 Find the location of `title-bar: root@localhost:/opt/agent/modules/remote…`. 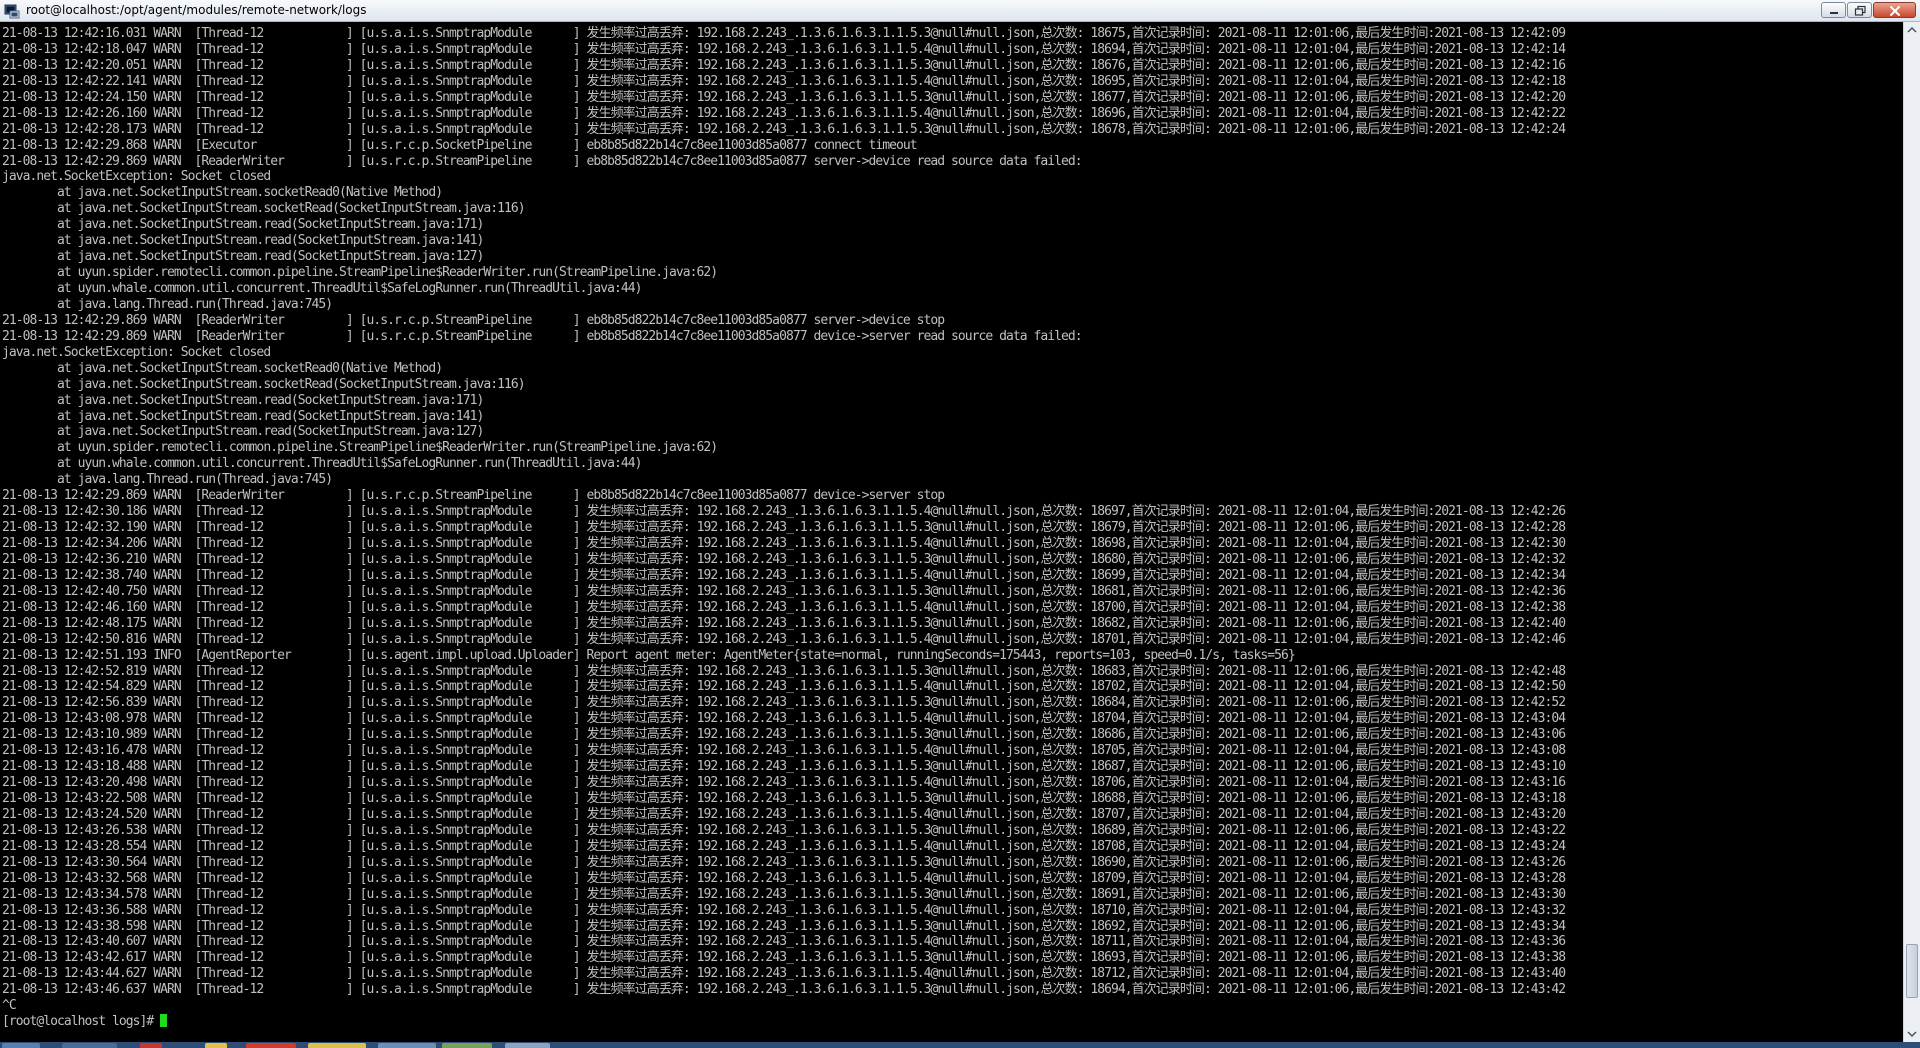

title-bar: root@localhost:/opt/agent/modules/remote… is located at coordinates (960, 11).